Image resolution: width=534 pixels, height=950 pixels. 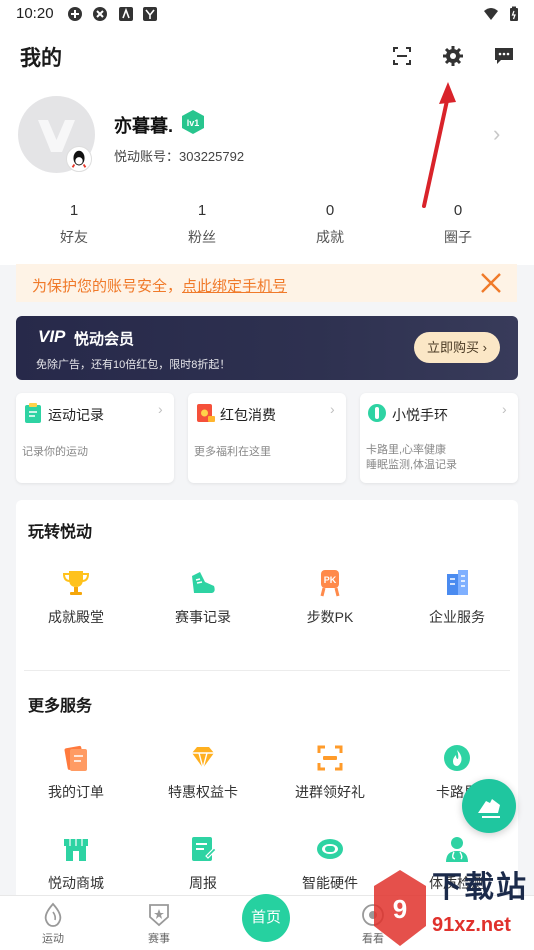 What do you see at coordinates (76, 863) in the screenshot?
I see `grid-item-store: 悦动商城` at bounding box center [76, 863].